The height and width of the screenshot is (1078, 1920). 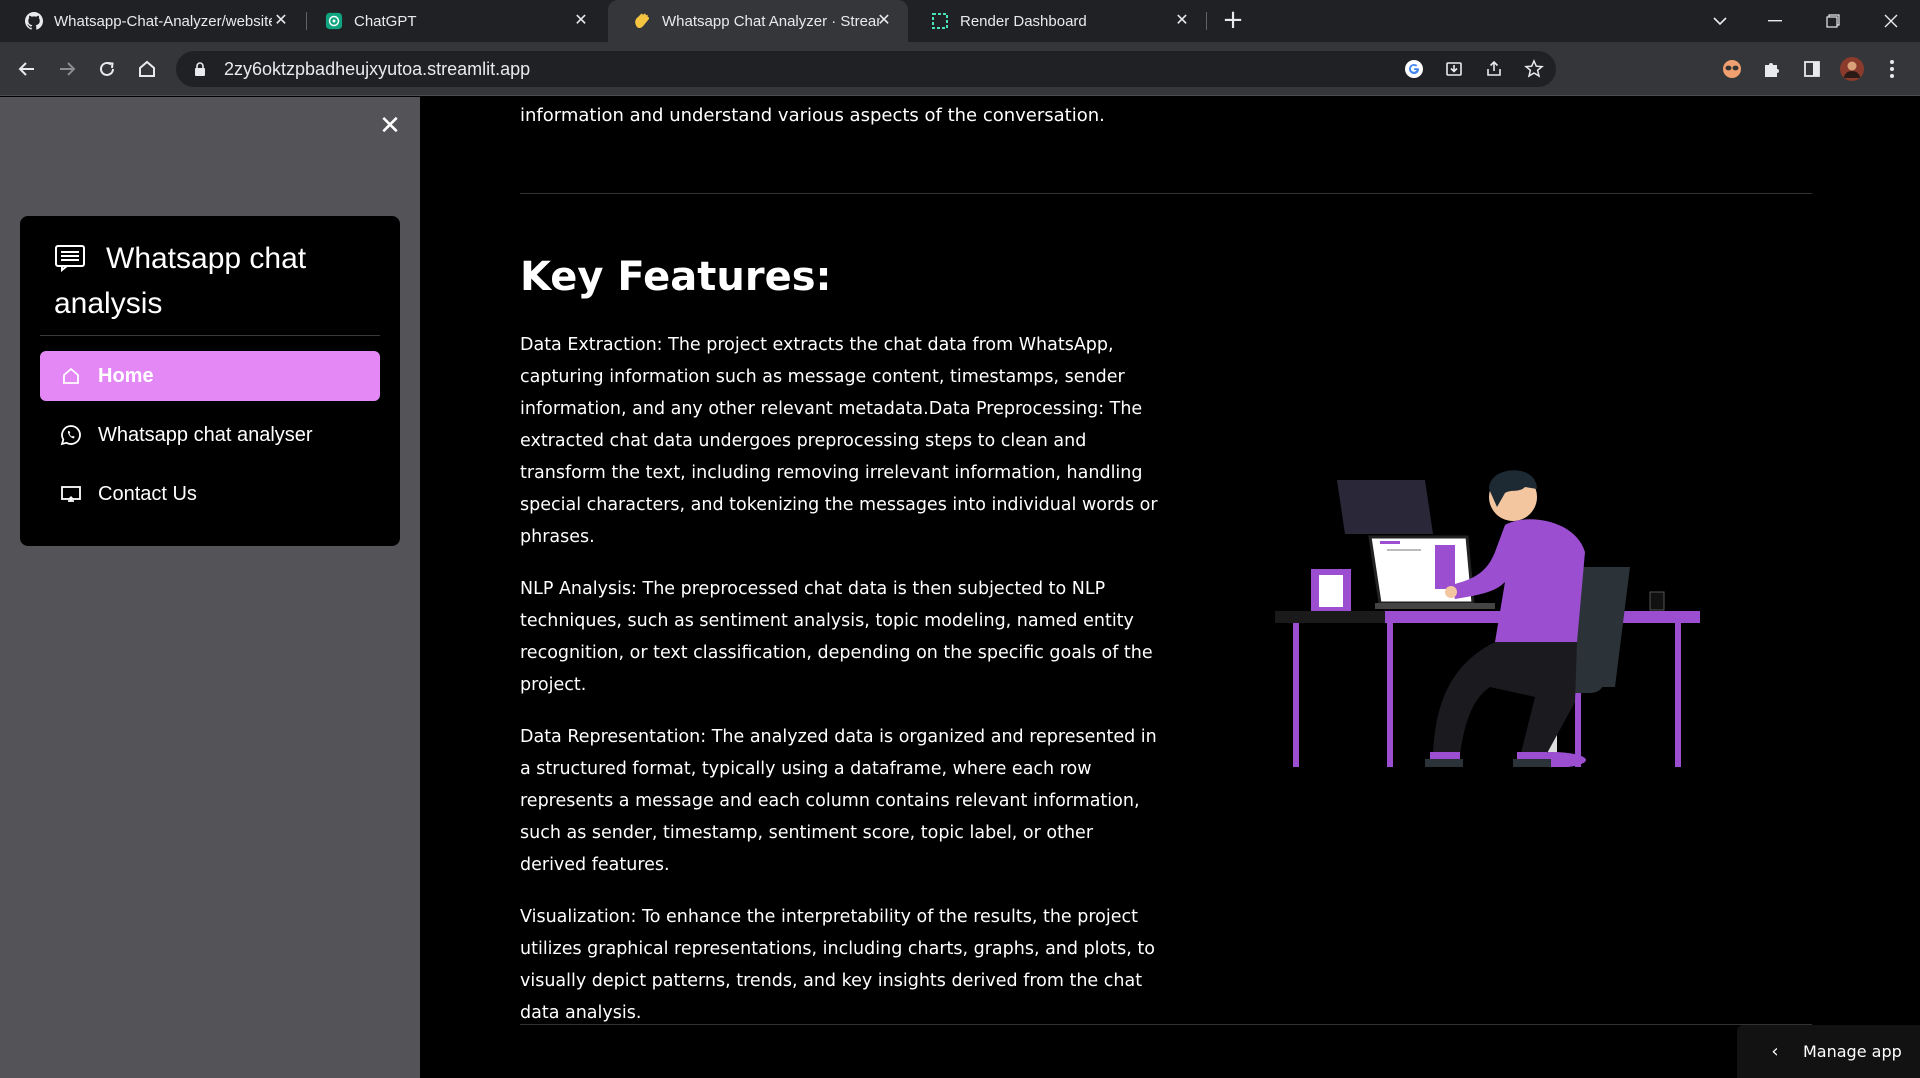 What do you see at coordinates (107, 69) in the screenshot?
I see `reload-icon` at bounding box center [107, 69].